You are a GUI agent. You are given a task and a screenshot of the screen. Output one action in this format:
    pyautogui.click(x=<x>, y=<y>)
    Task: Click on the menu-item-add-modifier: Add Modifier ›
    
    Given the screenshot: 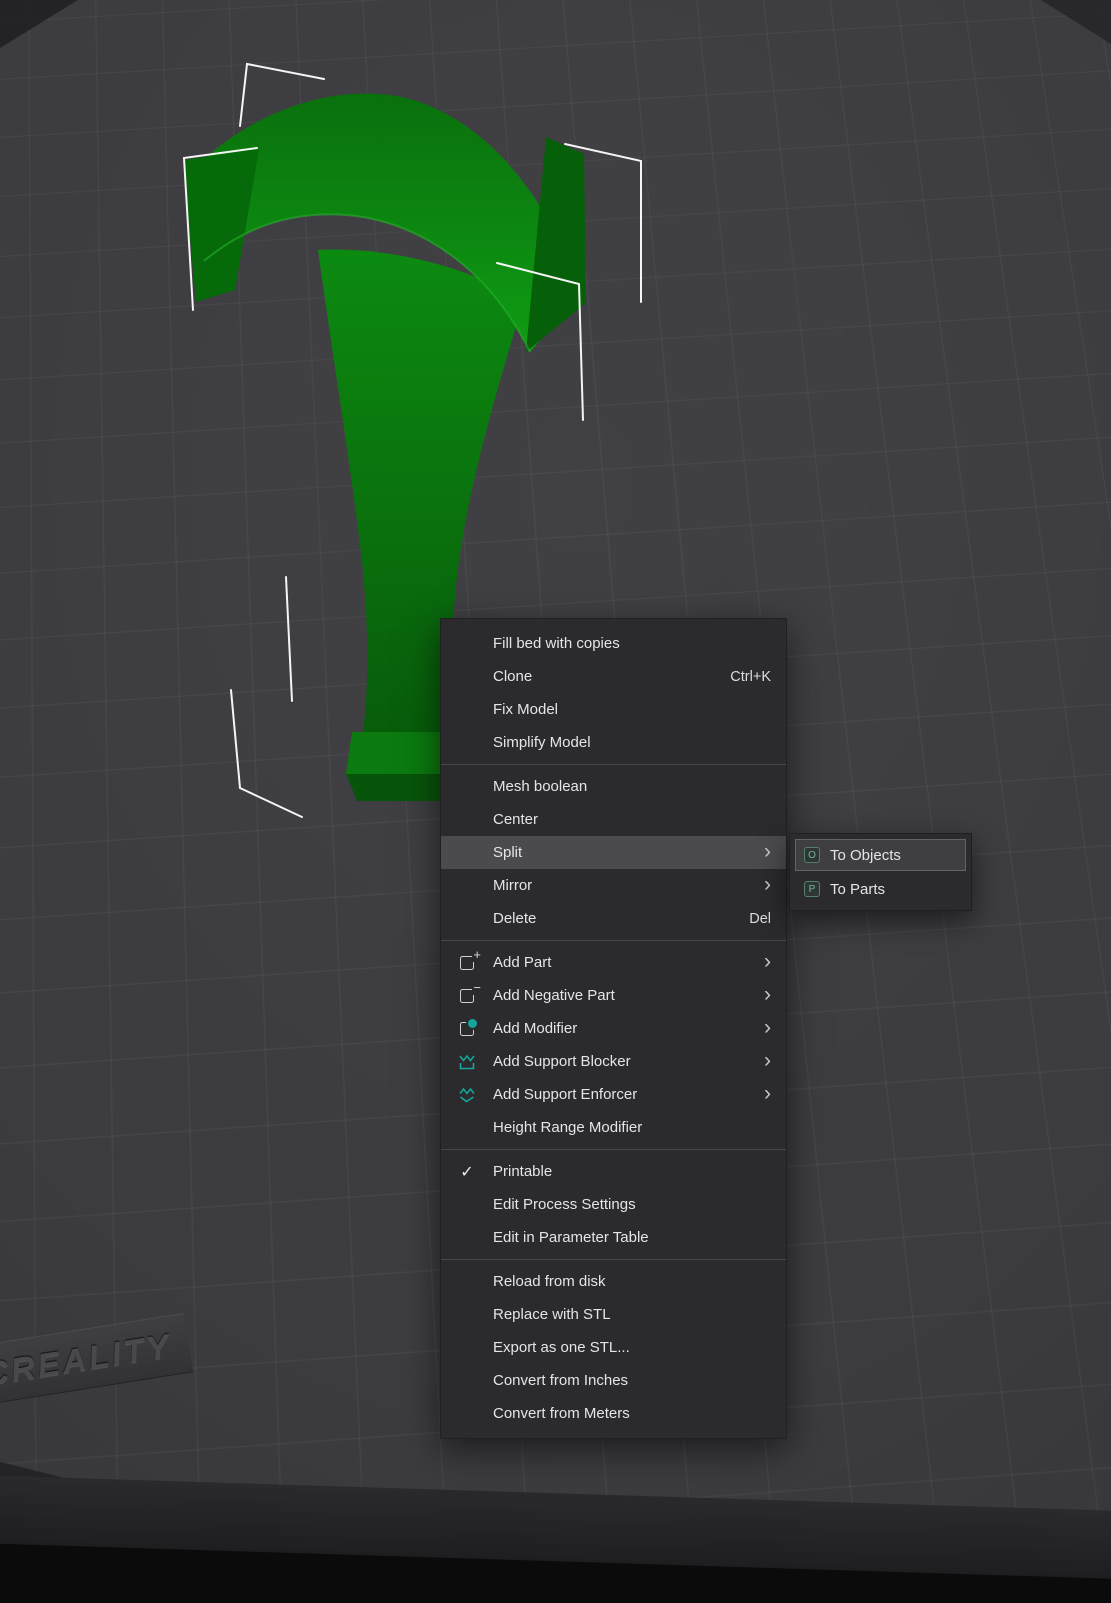 What is the action you would take?
    pyautogui.click(x=613, y=1028)
    